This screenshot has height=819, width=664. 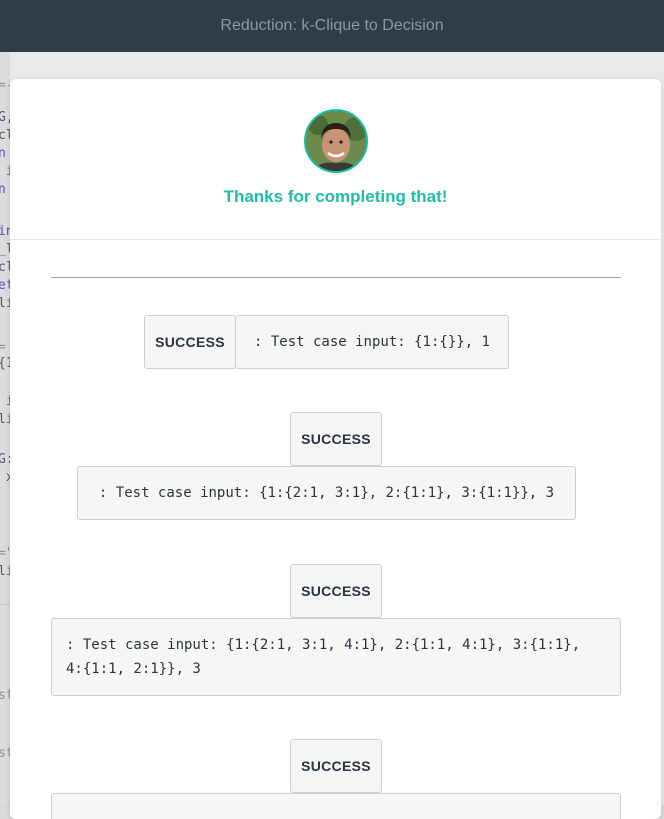 I want to click on top-bar: Reduction: k-Clique to Decision, so click(x=332, y=26).